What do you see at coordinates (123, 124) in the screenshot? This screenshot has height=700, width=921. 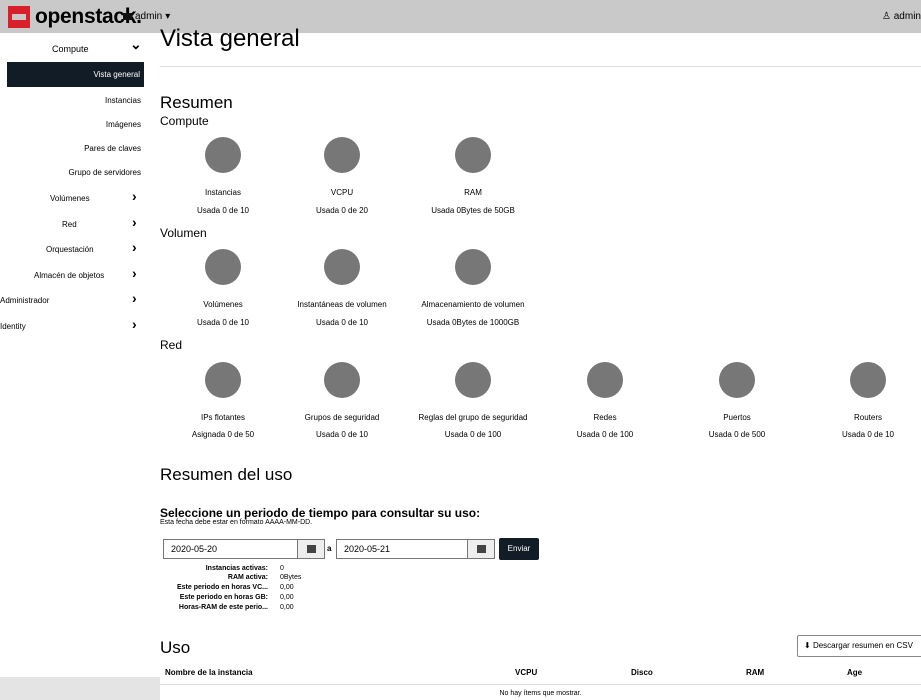 I see `sidebar-item-imagenes: Imágenes` at bounding box center [123, 124].